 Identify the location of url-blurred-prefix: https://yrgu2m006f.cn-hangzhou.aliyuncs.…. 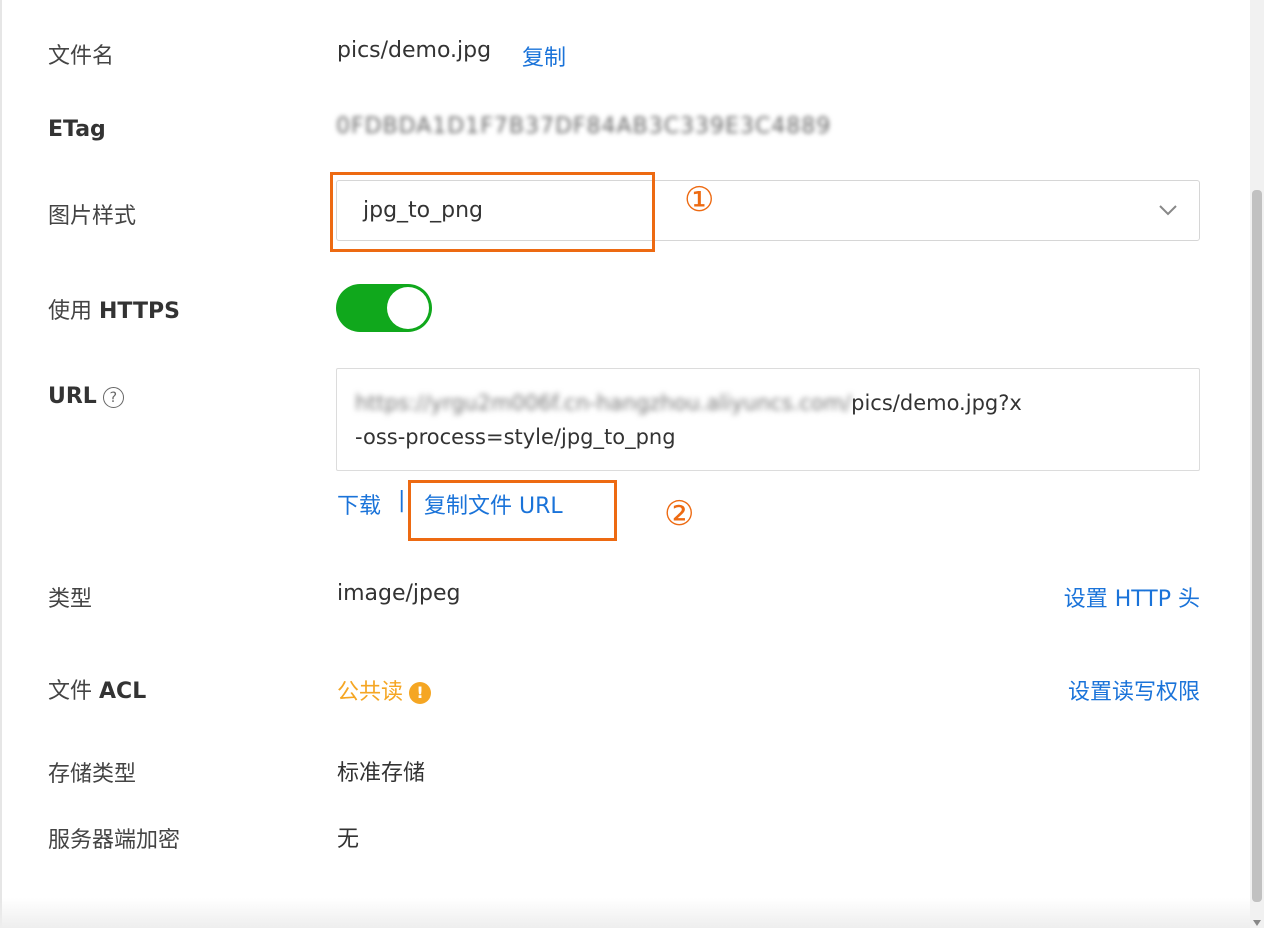
(603, 403).